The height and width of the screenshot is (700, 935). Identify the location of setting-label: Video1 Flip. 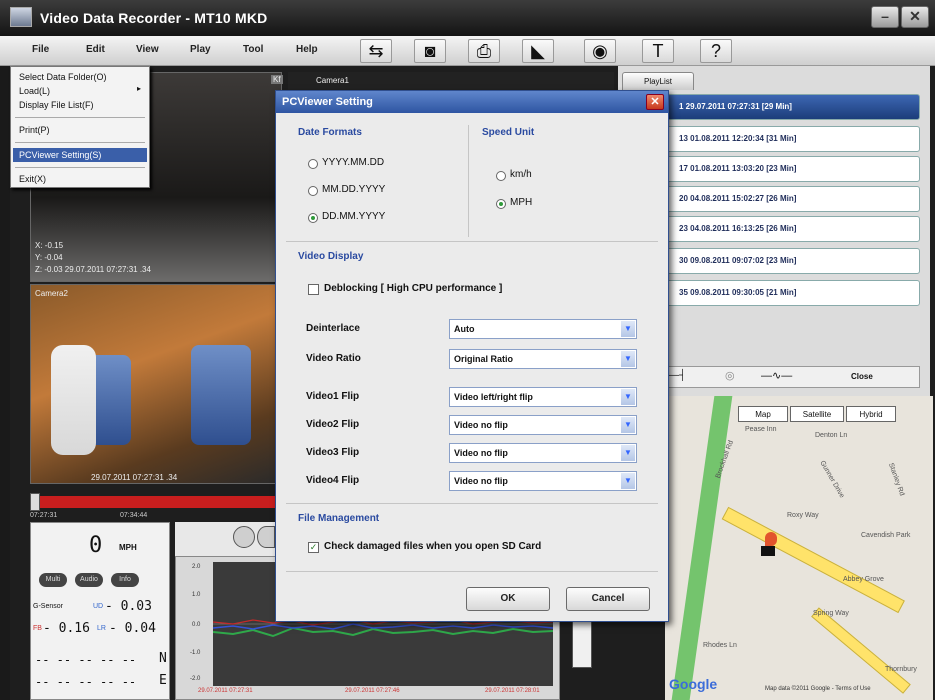
(333, 396).